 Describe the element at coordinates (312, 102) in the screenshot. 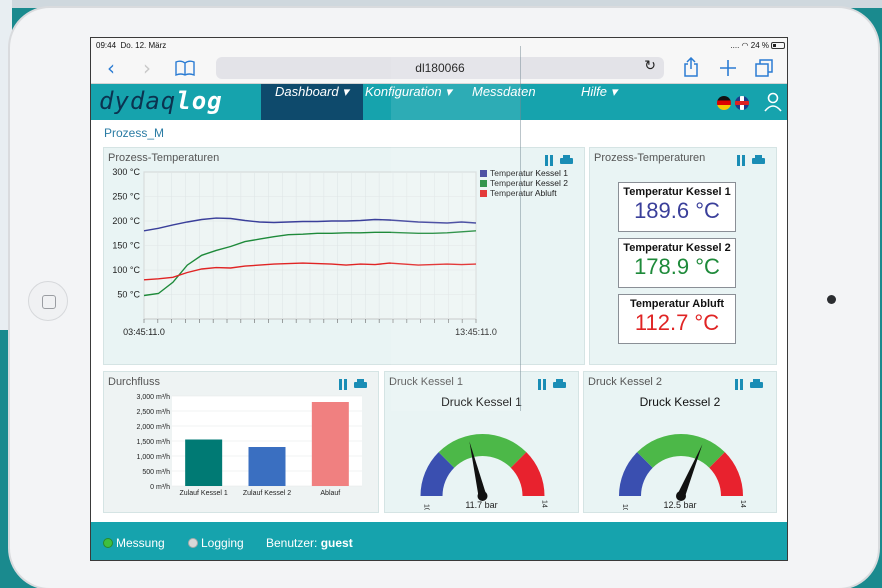

I see `nav-dashboard: Dashboard ▾` at that location.